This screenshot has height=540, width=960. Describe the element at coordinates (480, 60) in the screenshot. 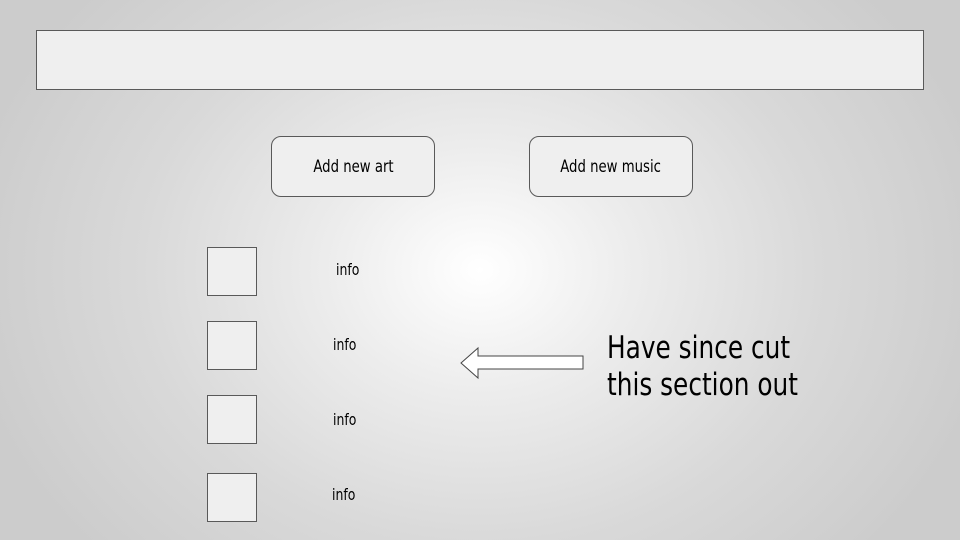

I see `header-bar` at that location.